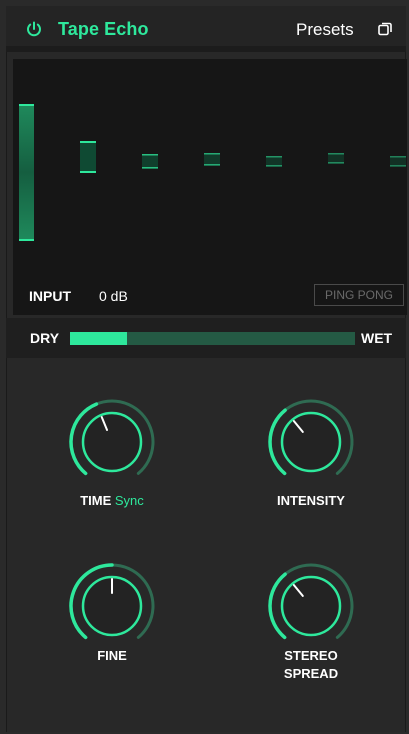  Describe the element at coordinates (212, 338) in the screenshot. I see `dry-wet-slider` at that location.